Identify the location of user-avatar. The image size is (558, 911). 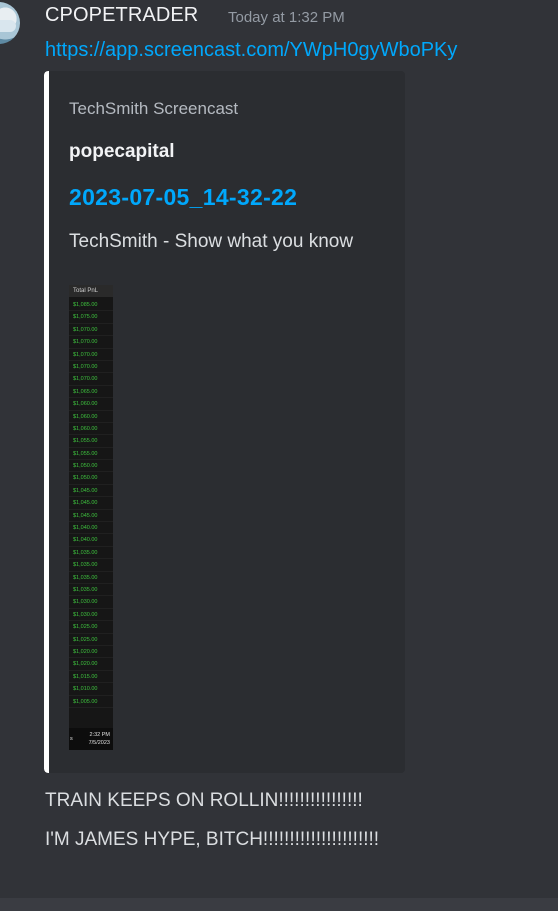
(10, 23).